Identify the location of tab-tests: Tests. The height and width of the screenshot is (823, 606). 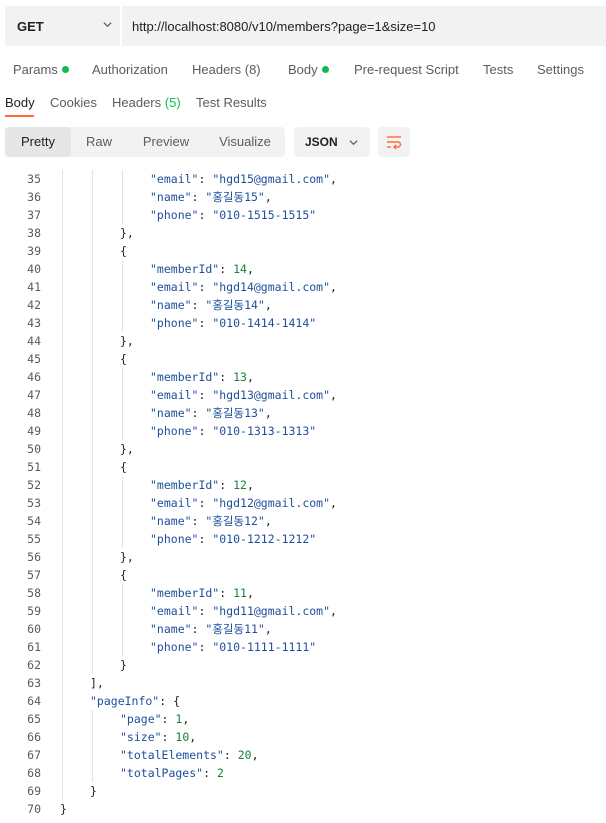
(498, 69).